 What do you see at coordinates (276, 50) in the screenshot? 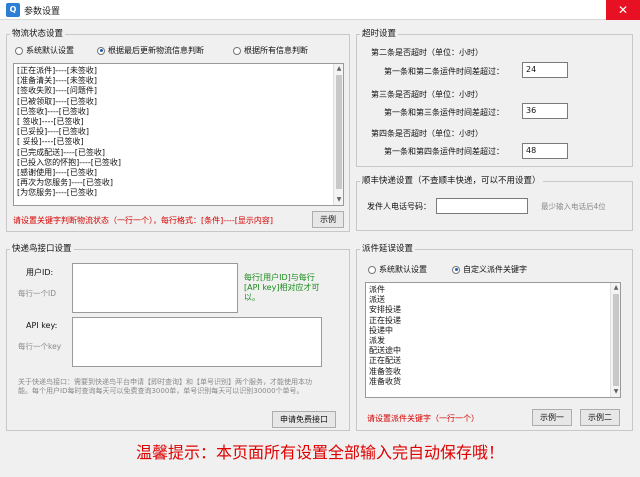
I see `radio-label: 根据所有信息判断` at bounding box center [276, 50].